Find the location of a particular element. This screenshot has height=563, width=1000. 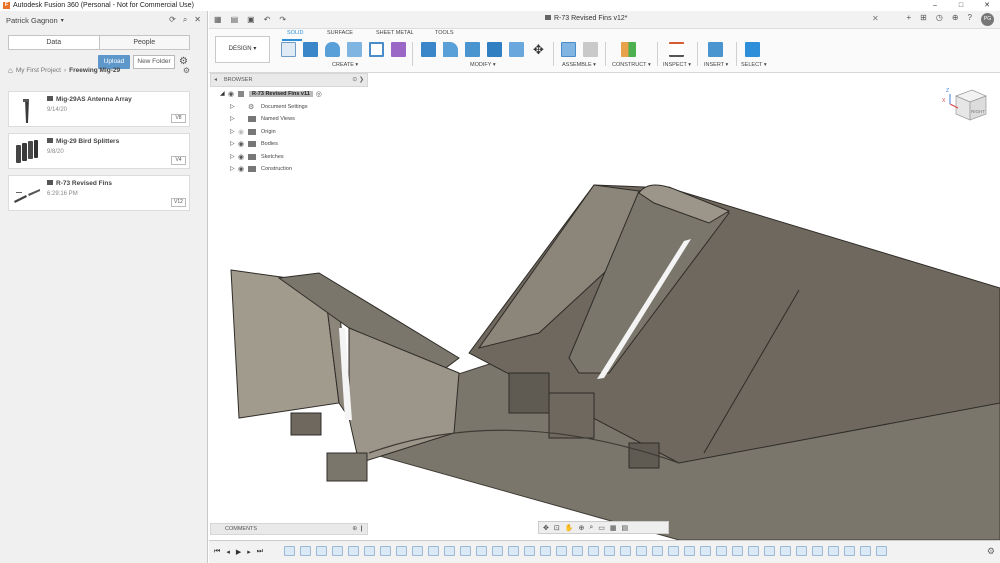

undo-icon: ↶ is located at coordinates (267, 19).